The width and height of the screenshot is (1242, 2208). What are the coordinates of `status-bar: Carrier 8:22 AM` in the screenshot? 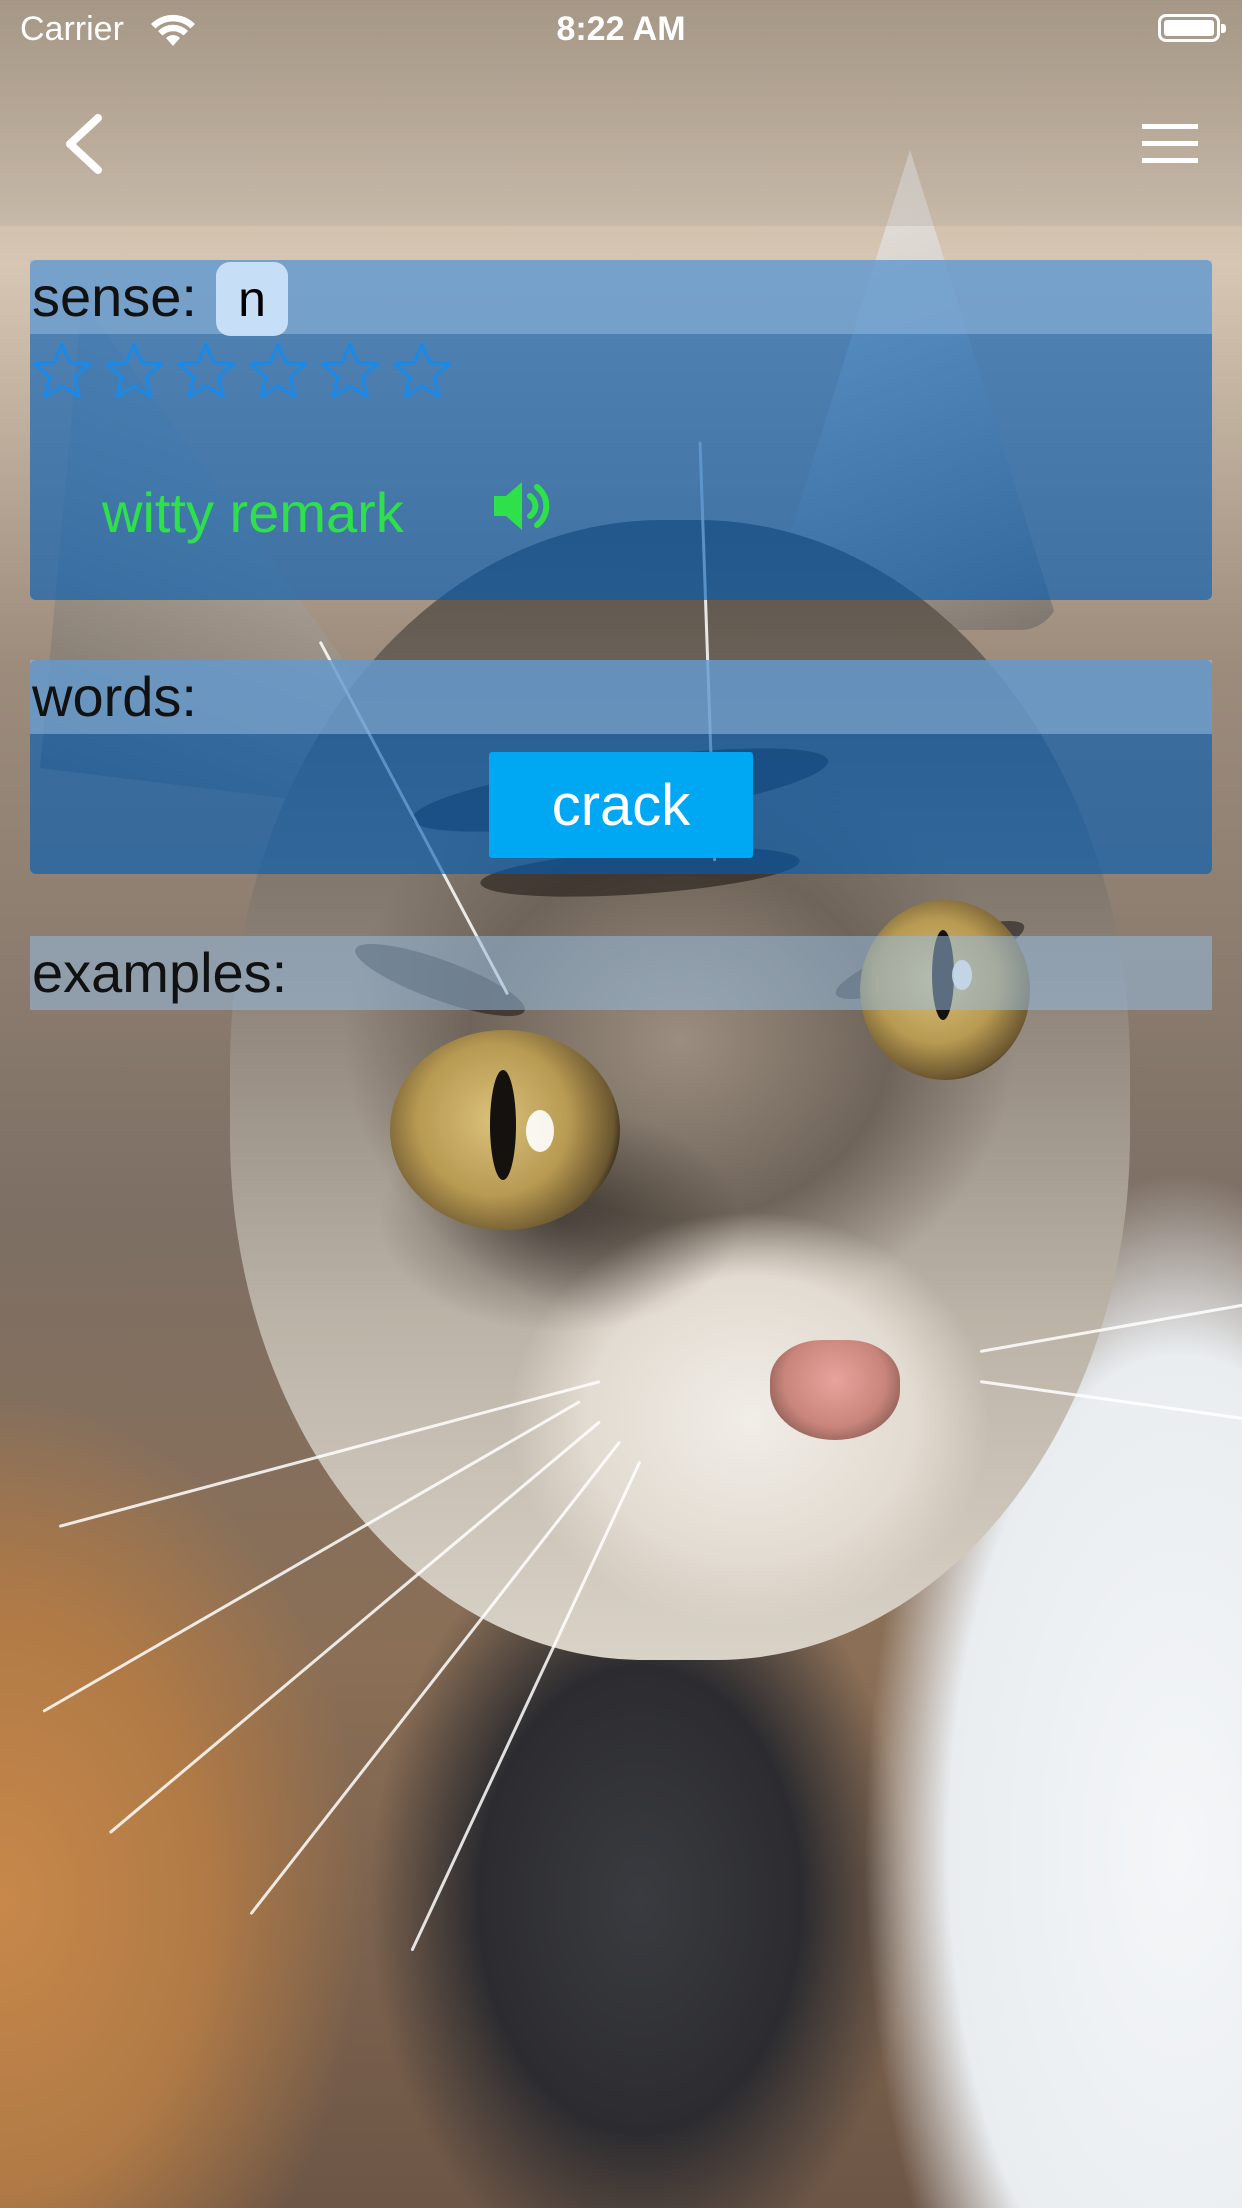 It's located at (621, 30).